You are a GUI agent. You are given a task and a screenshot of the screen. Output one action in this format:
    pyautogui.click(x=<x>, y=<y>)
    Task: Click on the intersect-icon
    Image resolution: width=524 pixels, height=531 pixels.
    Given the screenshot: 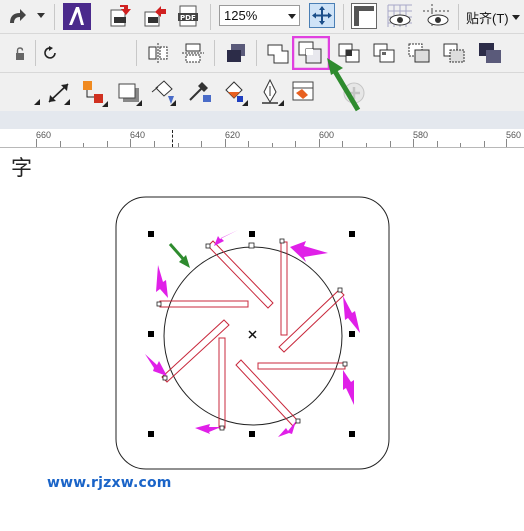 What is the action you would take?
    pyautogui.click(x=349, y=53)
    